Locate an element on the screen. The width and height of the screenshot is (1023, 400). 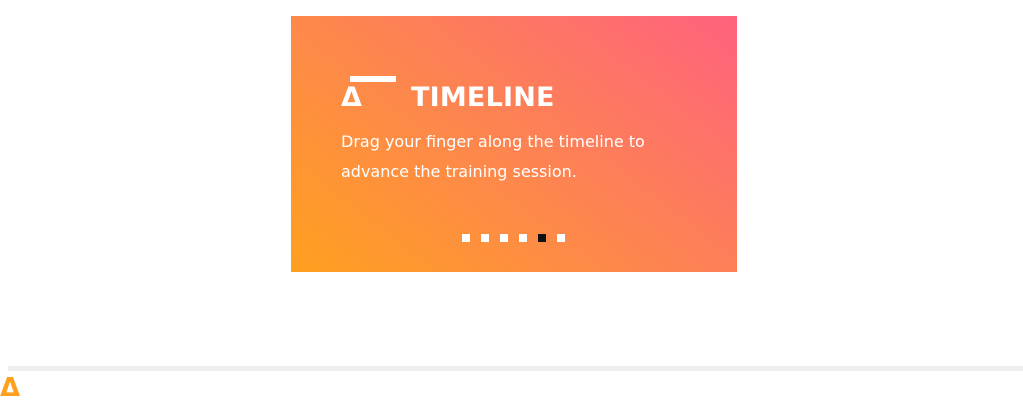
pagination-dot-active is located at coordinates (542, 238).